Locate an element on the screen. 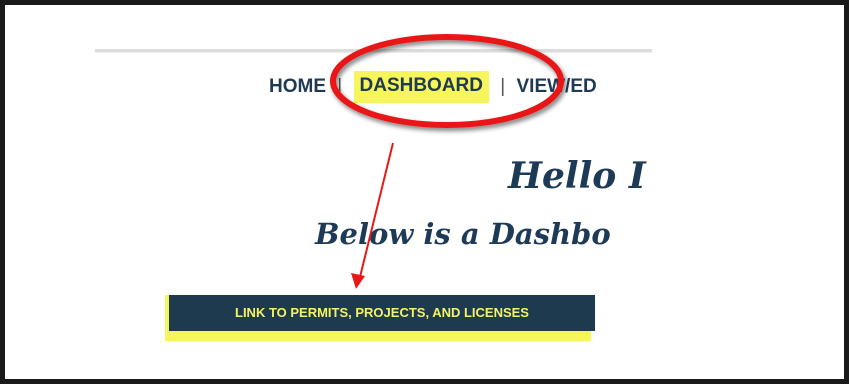 The height and width of the screenshot is (389, 849). top-divider is located at coordinates (373, 51).